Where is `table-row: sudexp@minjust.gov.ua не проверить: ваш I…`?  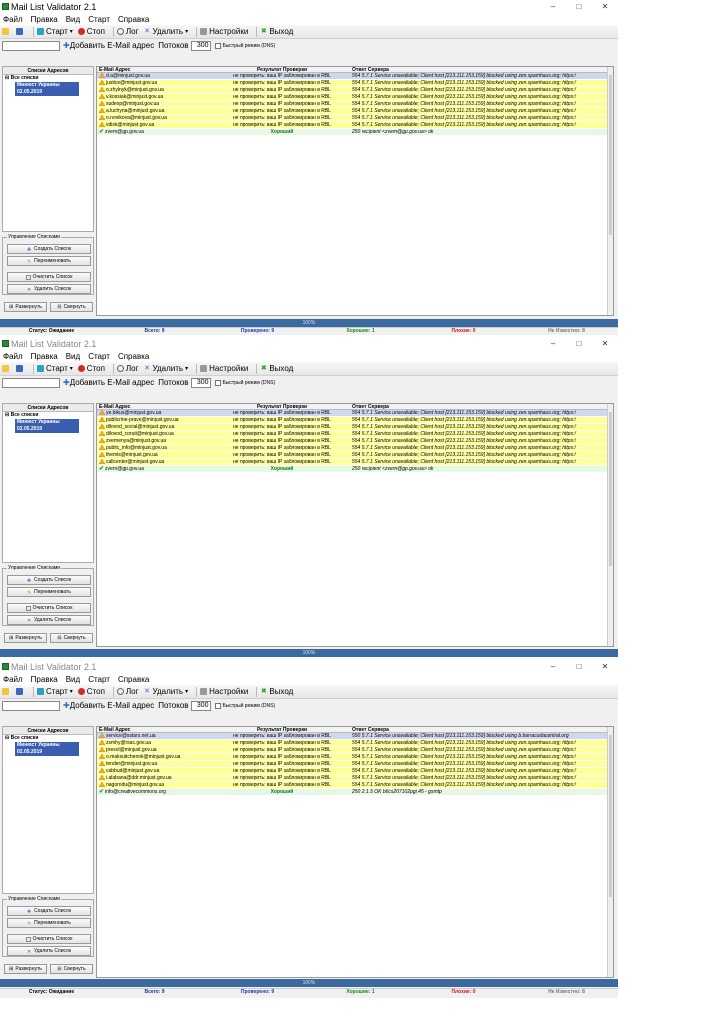
table-row: sudexp@minjust.gov.ua не проверить: ваш I… is located at coordinates (355, 104).